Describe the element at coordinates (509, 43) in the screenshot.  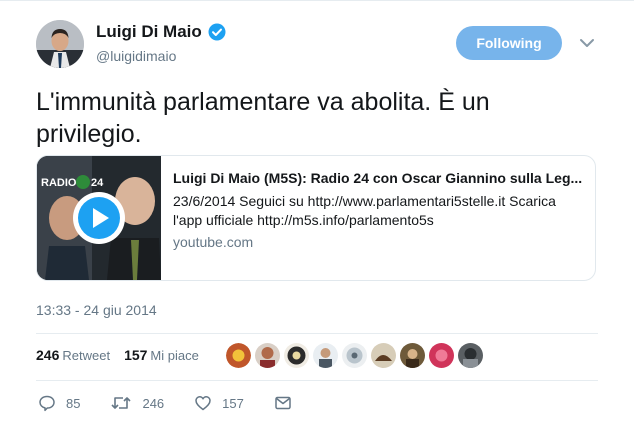
I see `following-button: Following` at that location.